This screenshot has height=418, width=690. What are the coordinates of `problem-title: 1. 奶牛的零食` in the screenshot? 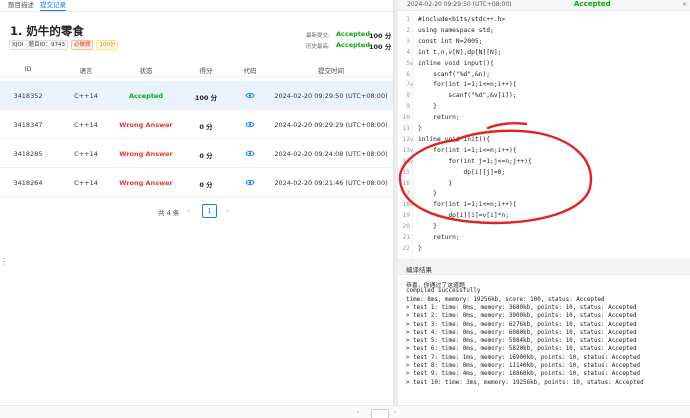 It's located at (47, 31).